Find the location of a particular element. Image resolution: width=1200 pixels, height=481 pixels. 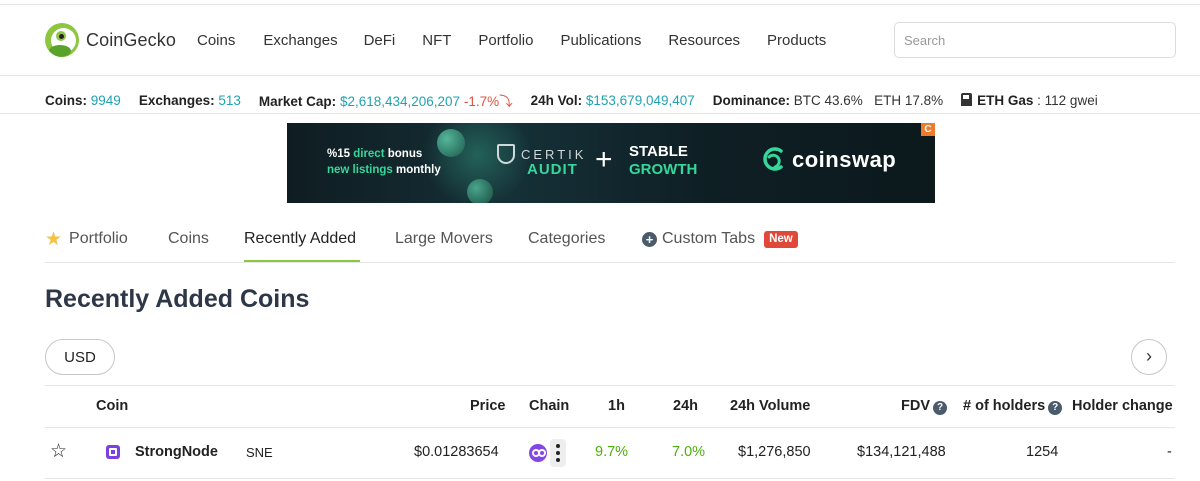

col-header-holders: # of holders? is located at coordinates (1013, 406).